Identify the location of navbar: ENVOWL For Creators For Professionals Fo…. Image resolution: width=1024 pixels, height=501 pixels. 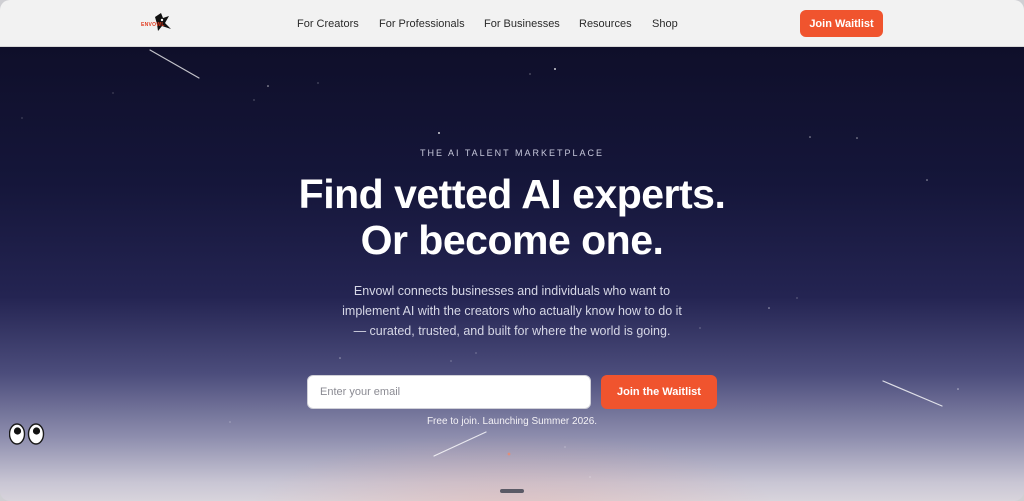
(512, 23).